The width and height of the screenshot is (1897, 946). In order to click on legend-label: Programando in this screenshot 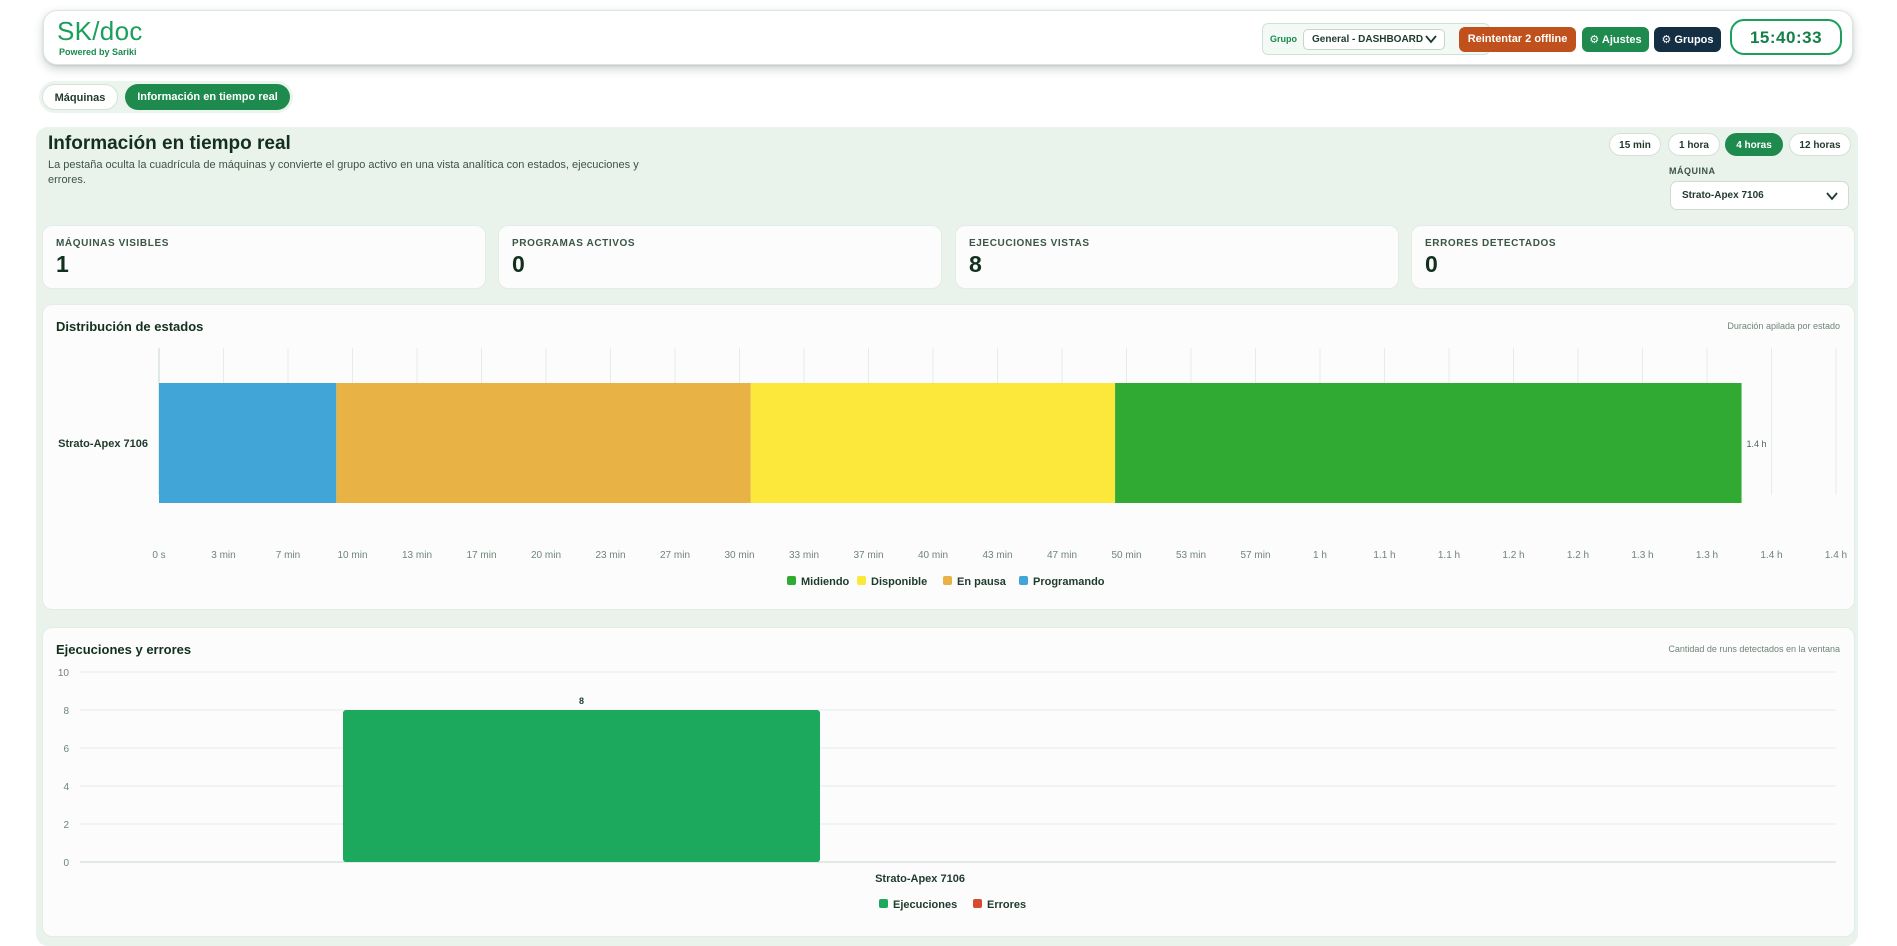, I will do `click(1069, 582)`.